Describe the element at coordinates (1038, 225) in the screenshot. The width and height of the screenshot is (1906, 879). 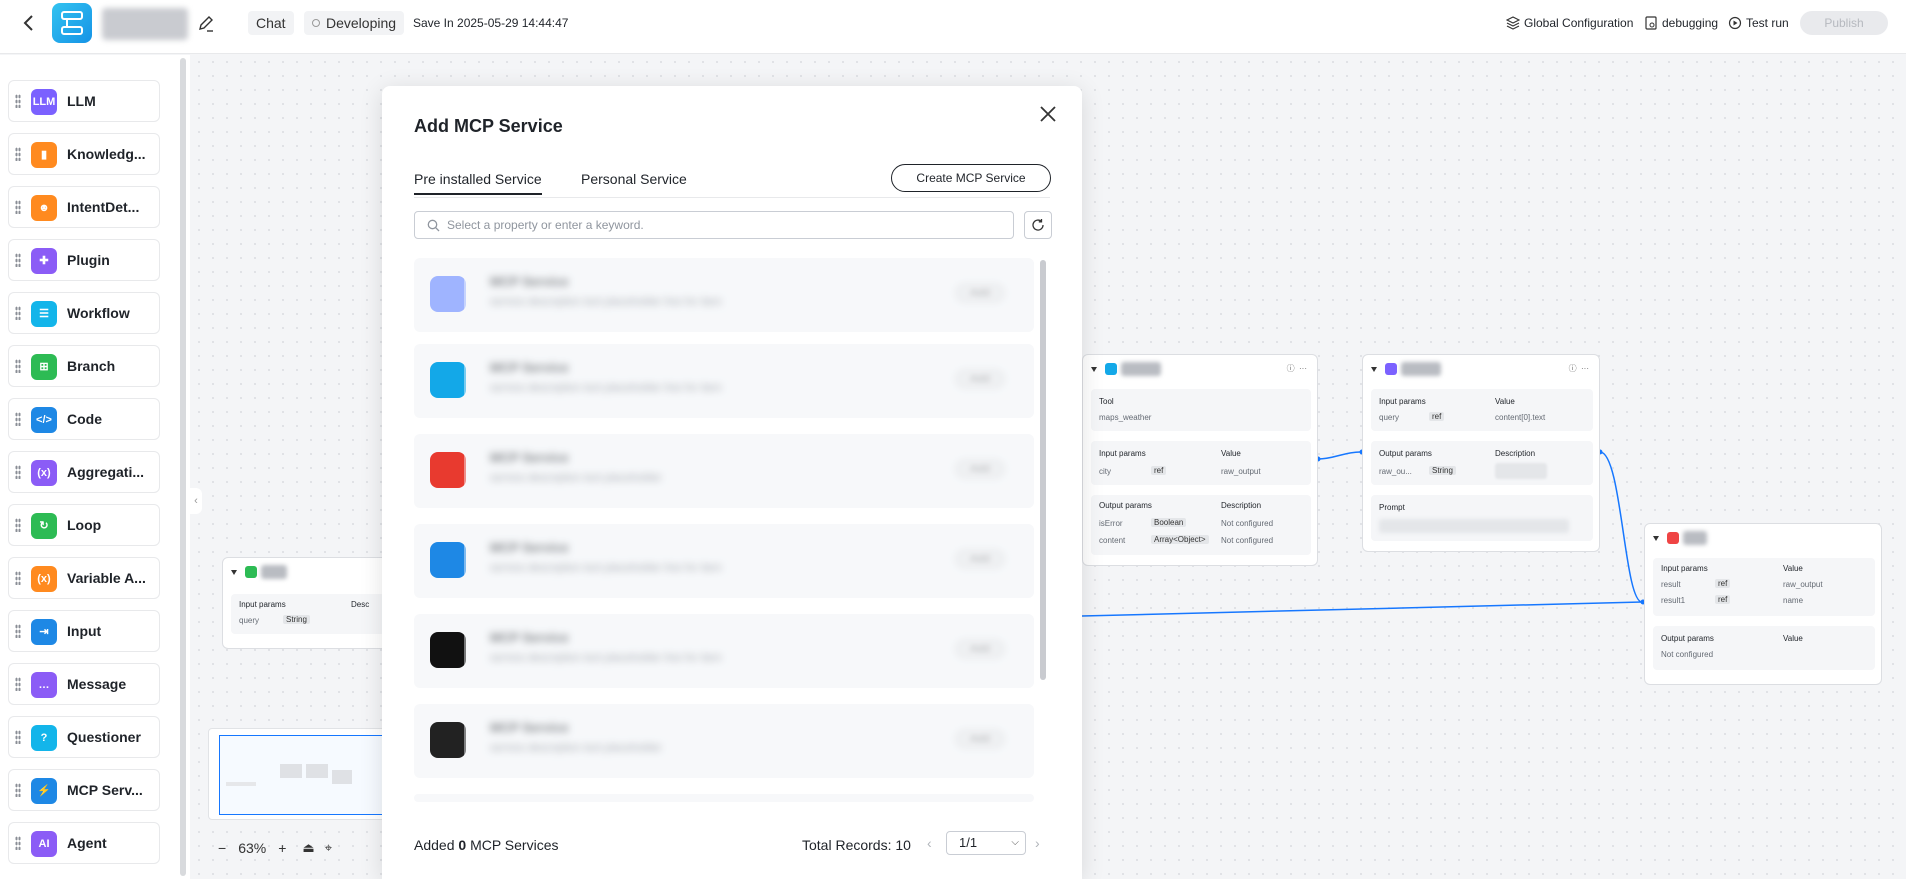
I see `refresh-button` at that location.